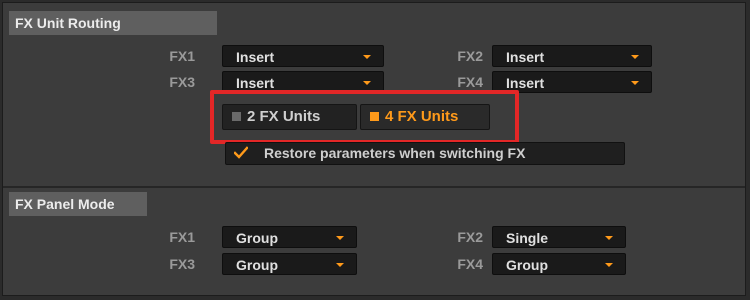 This screenshot has height=300, width=750. Describe the element at coordinates (257, 265) in the screenshot. I see `fx3-panel-mode-value: Group` at that location.